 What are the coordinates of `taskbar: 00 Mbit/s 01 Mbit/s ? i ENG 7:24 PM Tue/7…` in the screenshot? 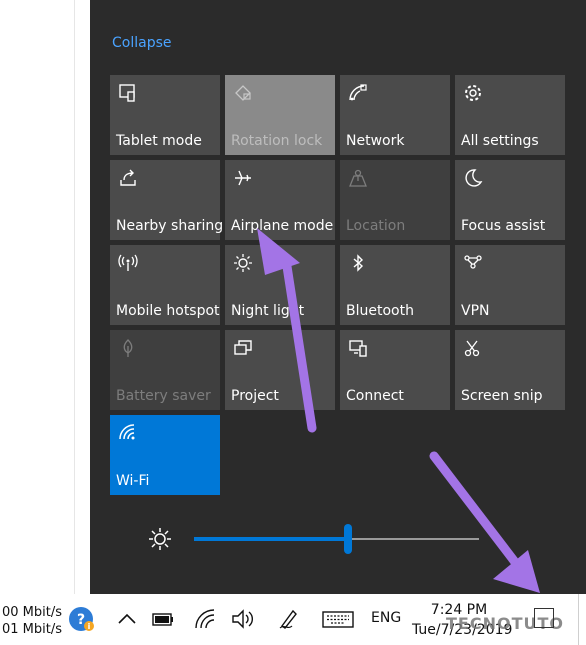 It's located at (293, 619).